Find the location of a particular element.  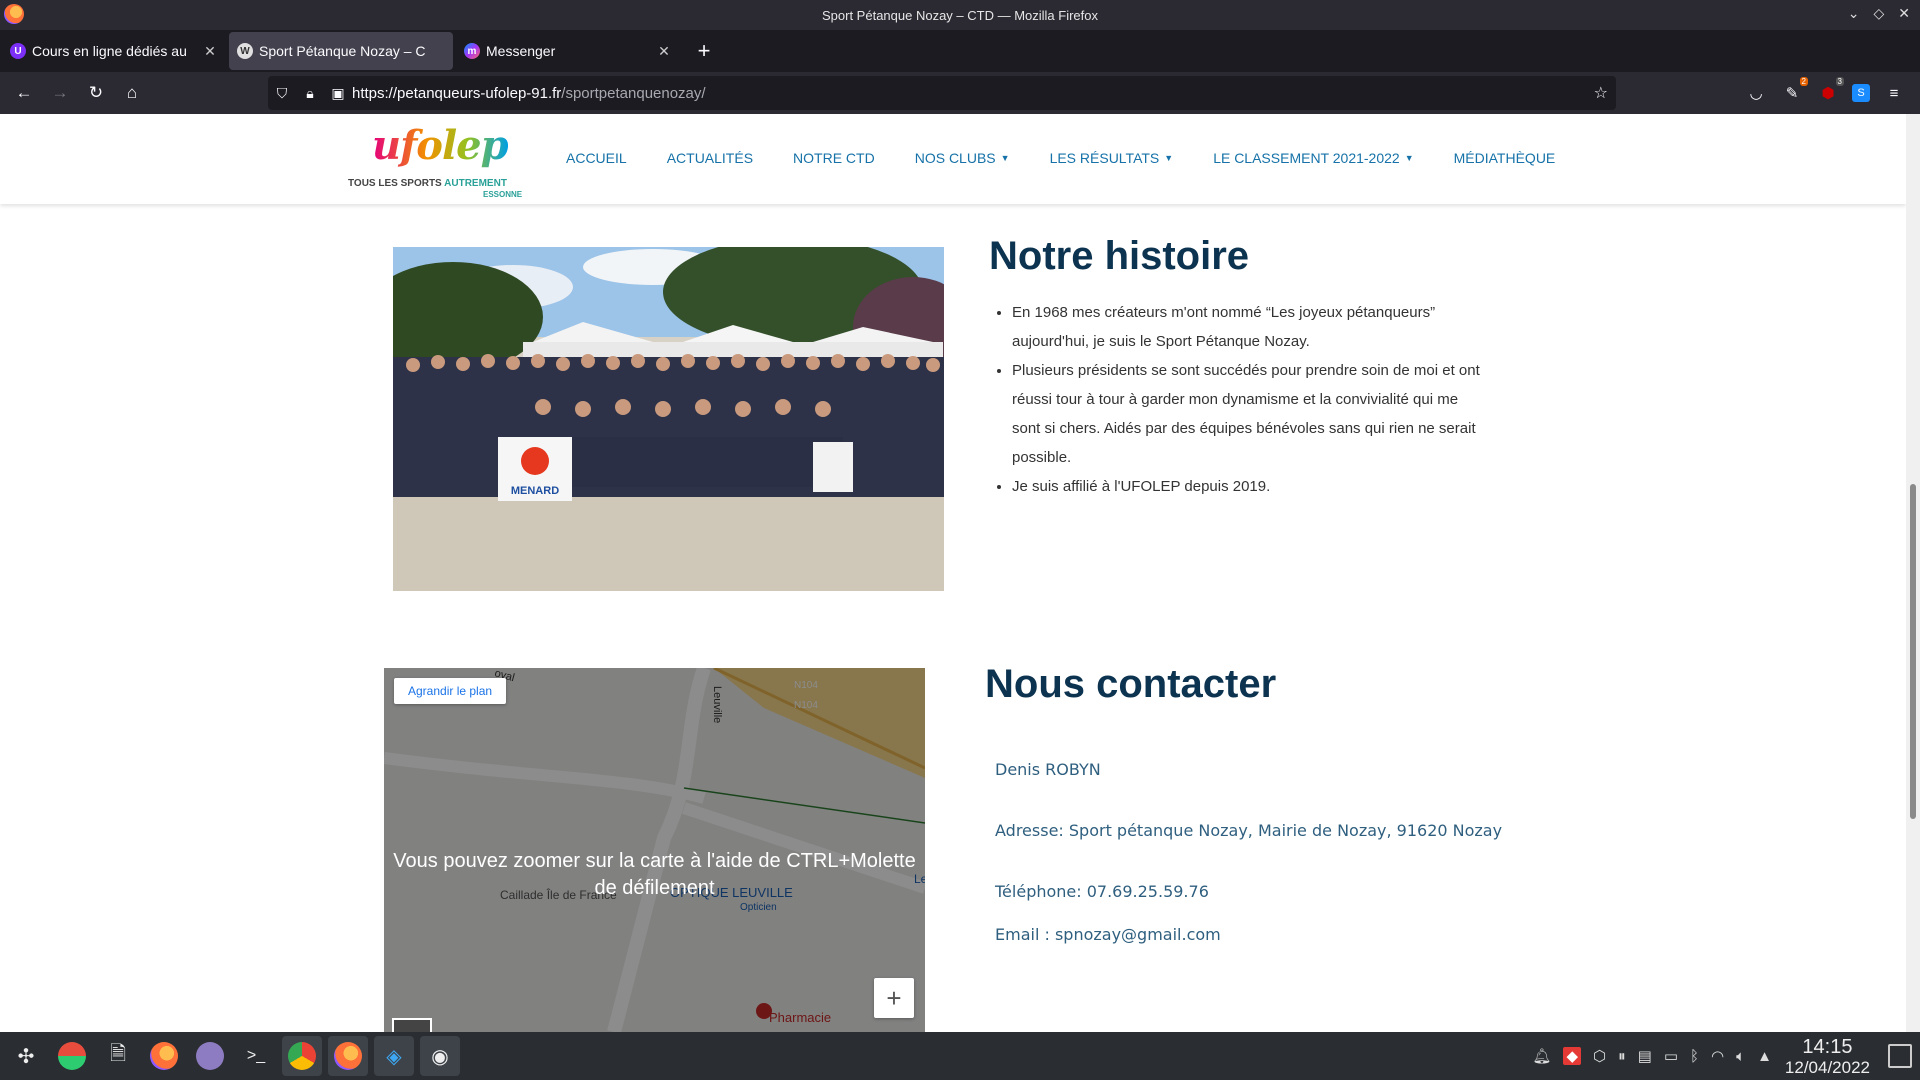

page-scrollbar is located at coordinates (1913, 573).